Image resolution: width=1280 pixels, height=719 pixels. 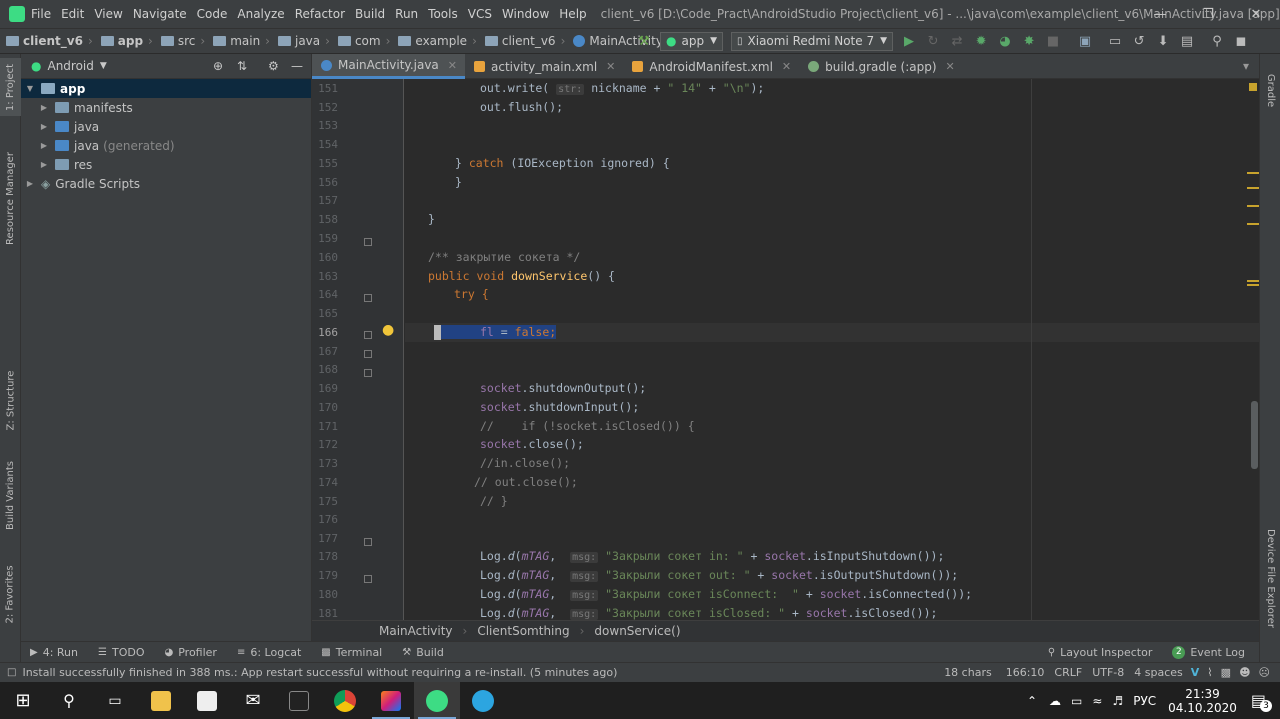 I want to click on store-button, so click(x=207, y=700).